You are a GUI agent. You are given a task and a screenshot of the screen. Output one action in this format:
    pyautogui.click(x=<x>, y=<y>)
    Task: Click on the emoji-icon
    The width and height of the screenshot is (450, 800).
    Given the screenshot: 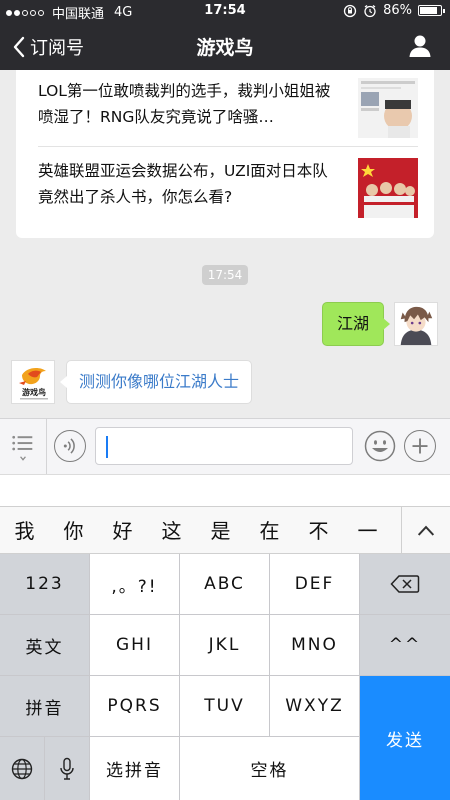 What is the action you would take?
    pyautogui.click(x=380, y=446)
    